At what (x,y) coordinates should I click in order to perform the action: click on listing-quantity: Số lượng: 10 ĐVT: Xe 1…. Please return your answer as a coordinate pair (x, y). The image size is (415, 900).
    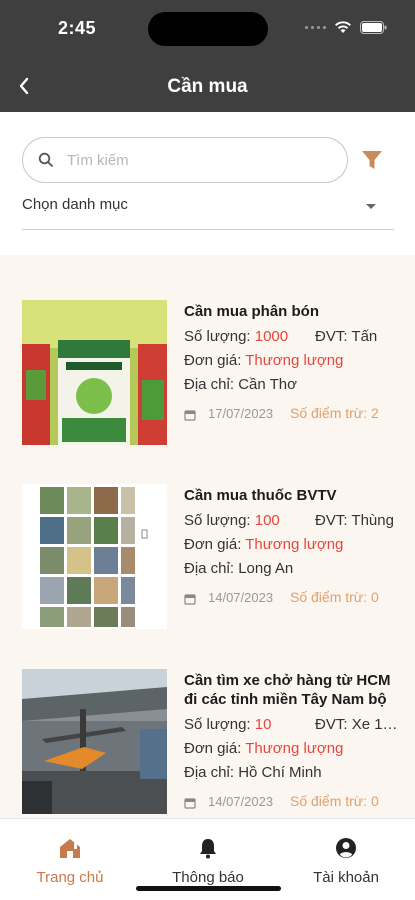
    Looking at the image, I should click on (290, 725).